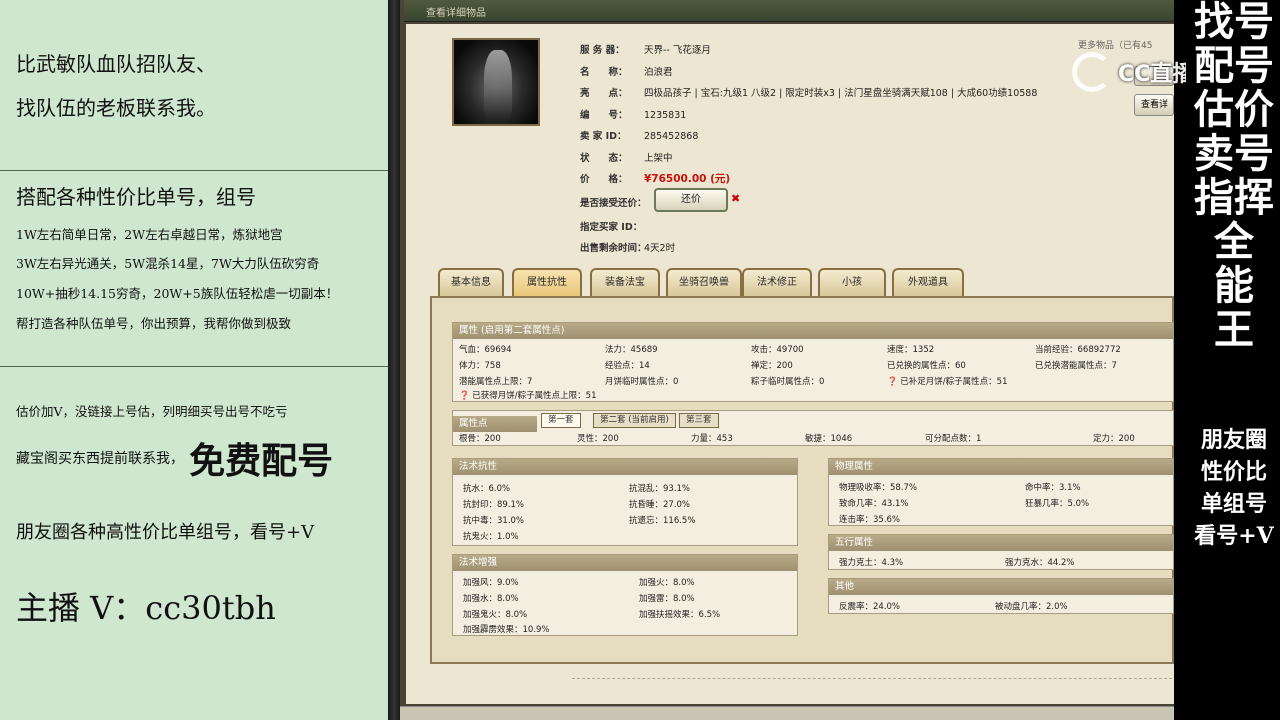  What do you see at coordinates (625, 563) in the screenshot?
I see `section-title: 法术增强` at bounding box center [625, 563].